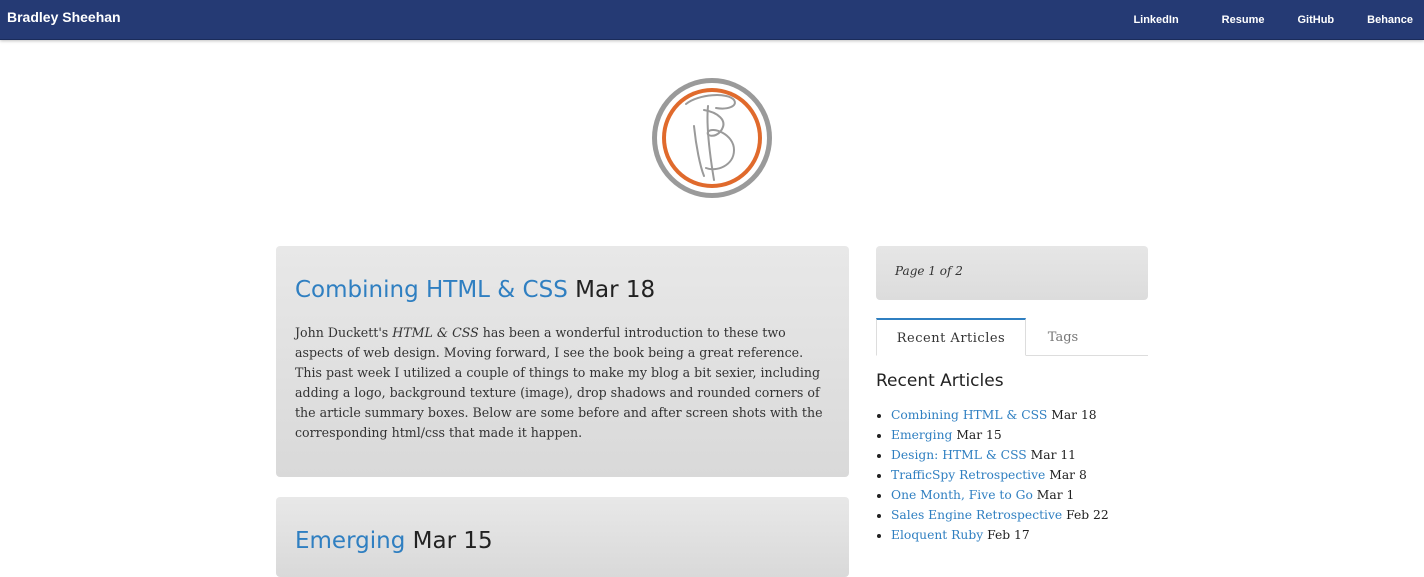 The height and width of the screenshot is (577, 1424). What do you see at coordinates (712, 138) in the screenshot?
I see `bs-monogram-logo-icon` at bounding box center [712, 138].